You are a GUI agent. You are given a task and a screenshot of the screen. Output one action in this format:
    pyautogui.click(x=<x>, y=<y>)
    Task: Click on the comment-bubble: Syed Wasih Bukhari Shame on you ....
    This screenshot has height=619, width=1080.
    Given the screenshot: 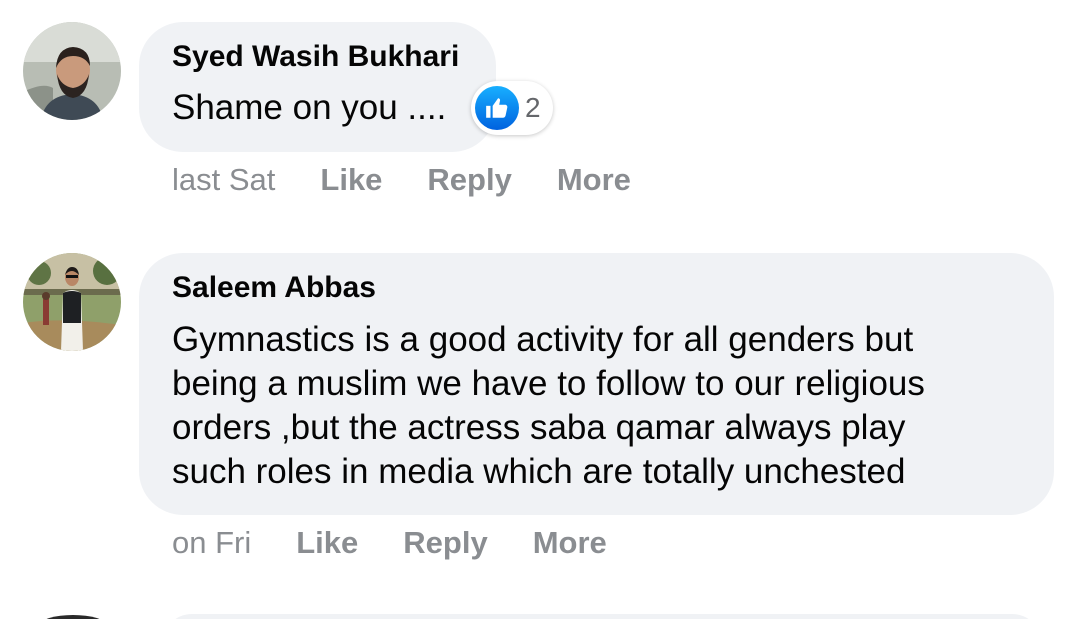 What is the action you would take?
    pyautogui.click(x=317, y=87)
    